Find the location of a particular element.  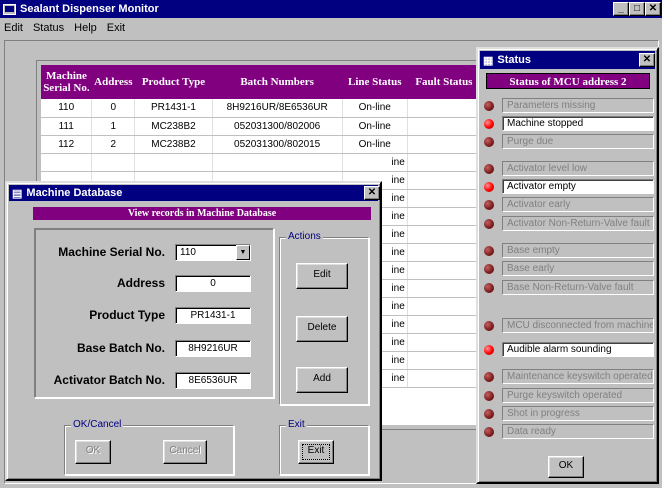

table-row: 110 0 PR1431-1 8H9216UR/8E6536UR On-line is located at coordinates (261, 108).